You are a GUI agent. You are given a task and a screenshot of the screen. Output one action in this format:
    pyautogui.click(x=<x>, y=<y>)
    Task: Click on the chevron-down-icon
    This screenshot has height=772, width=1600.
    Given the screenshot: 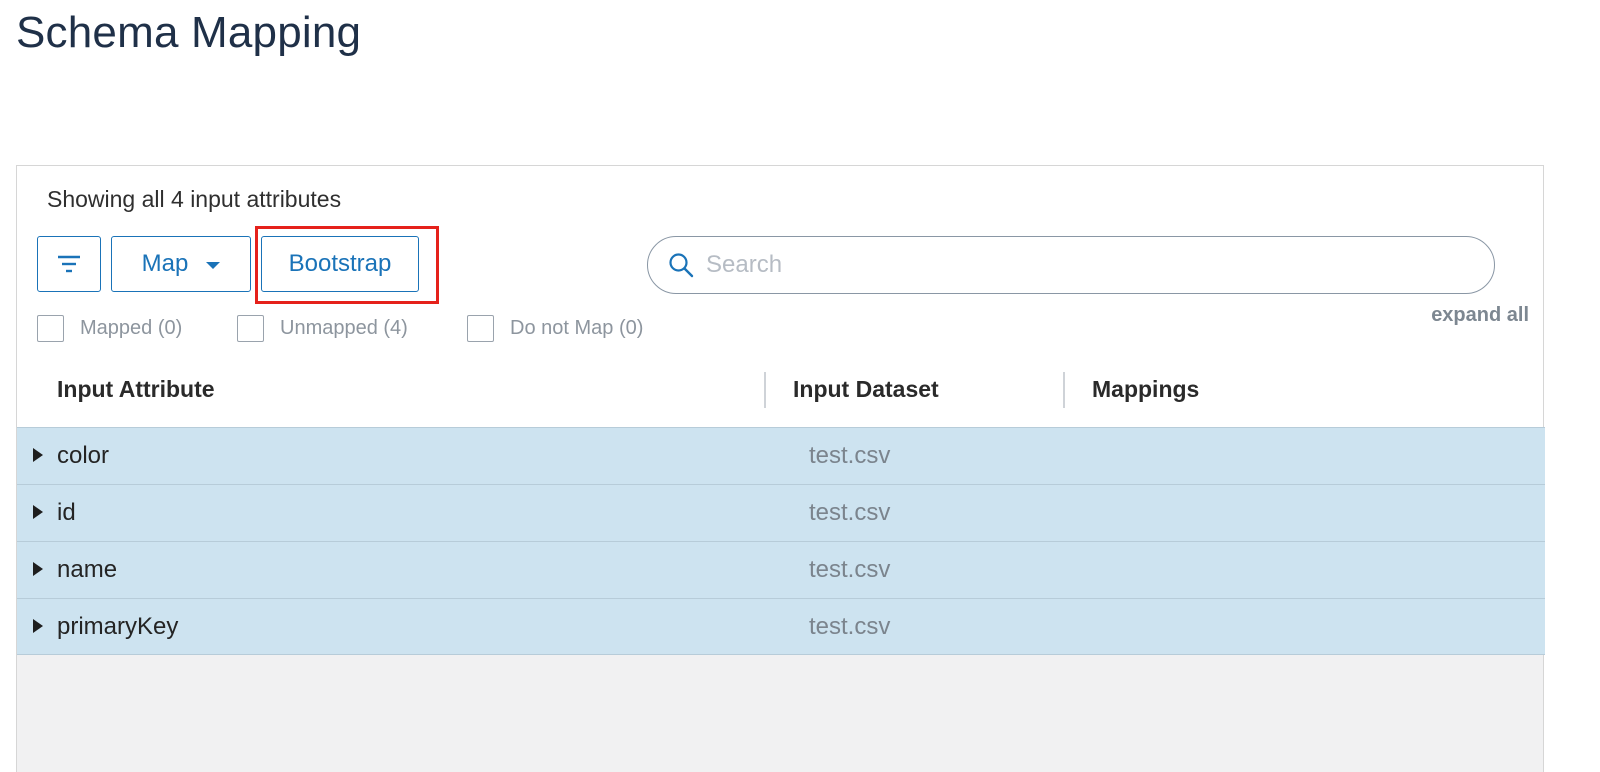 What is the action you would take?
    pyautogui.click(x=213, y=265)
    